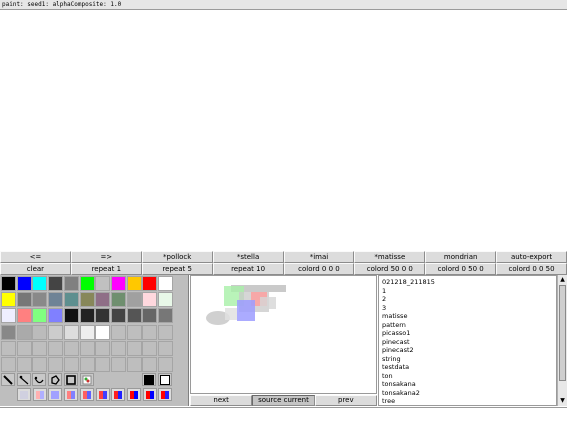 This screenshot has width=567, height=425. What do you see at coordinates (221, 400) in the screenshot?
I see `next-button: next` at bounding box center [221, 400].